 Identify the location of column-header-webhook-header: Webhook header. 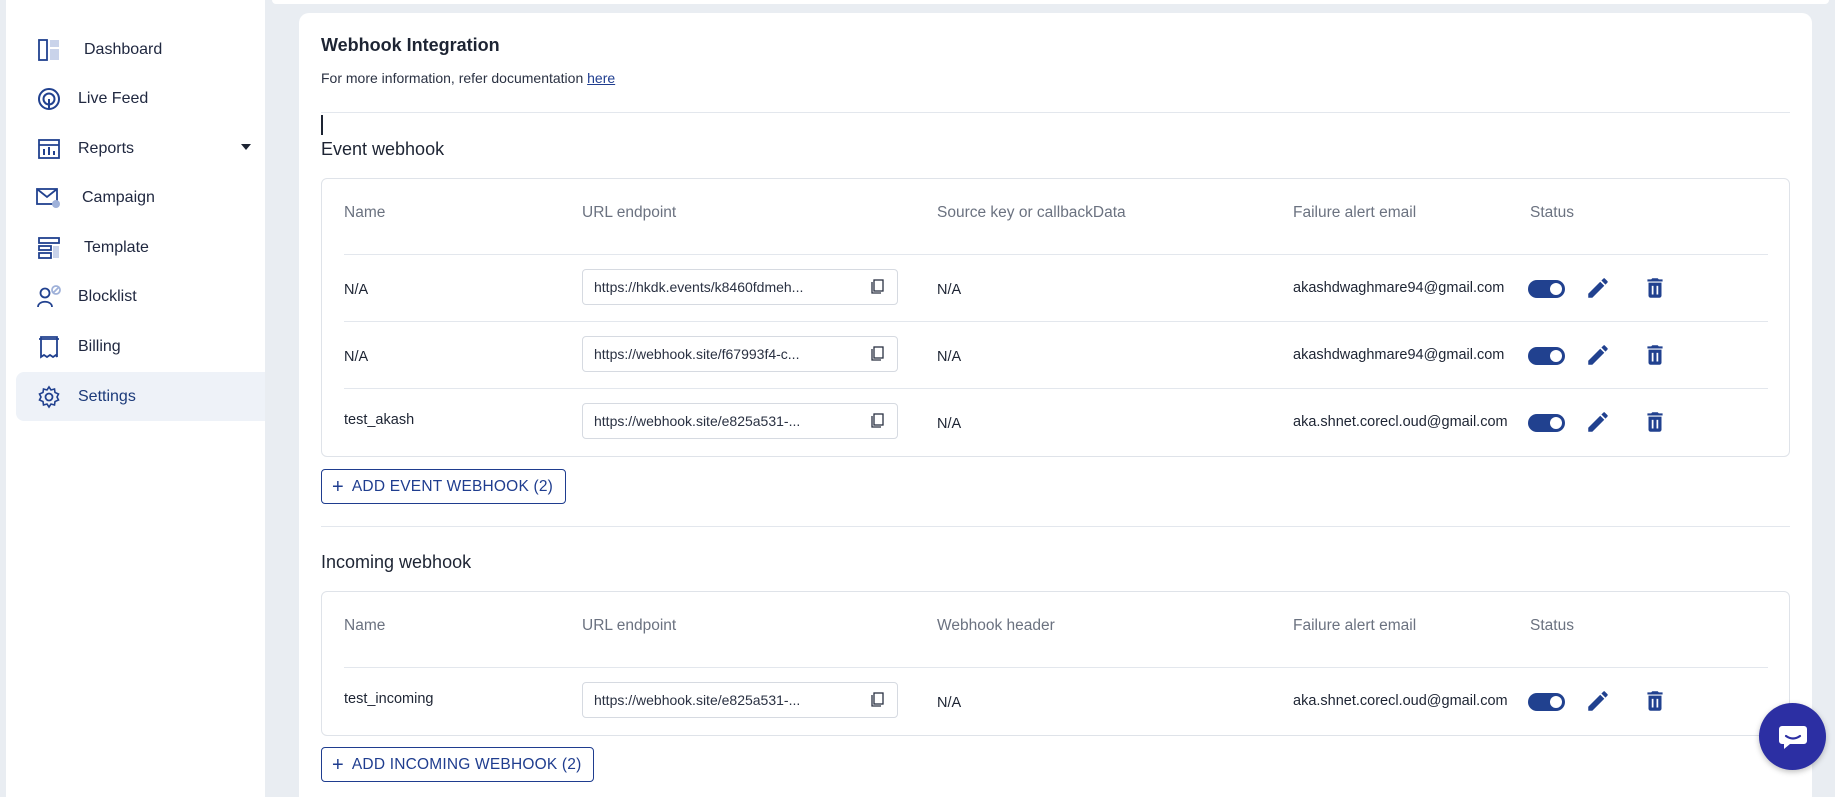
(996, 625).